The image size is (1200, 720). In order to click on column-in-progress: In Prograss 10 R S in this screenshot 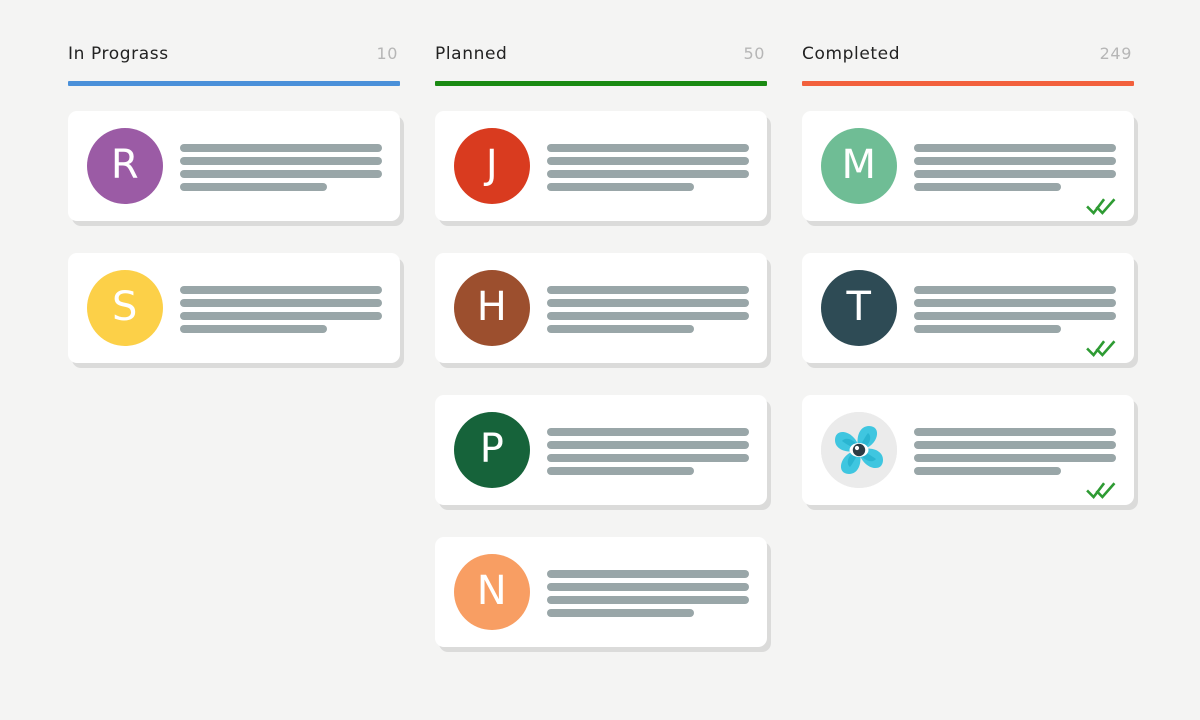, I will do `click(234, 203)`.